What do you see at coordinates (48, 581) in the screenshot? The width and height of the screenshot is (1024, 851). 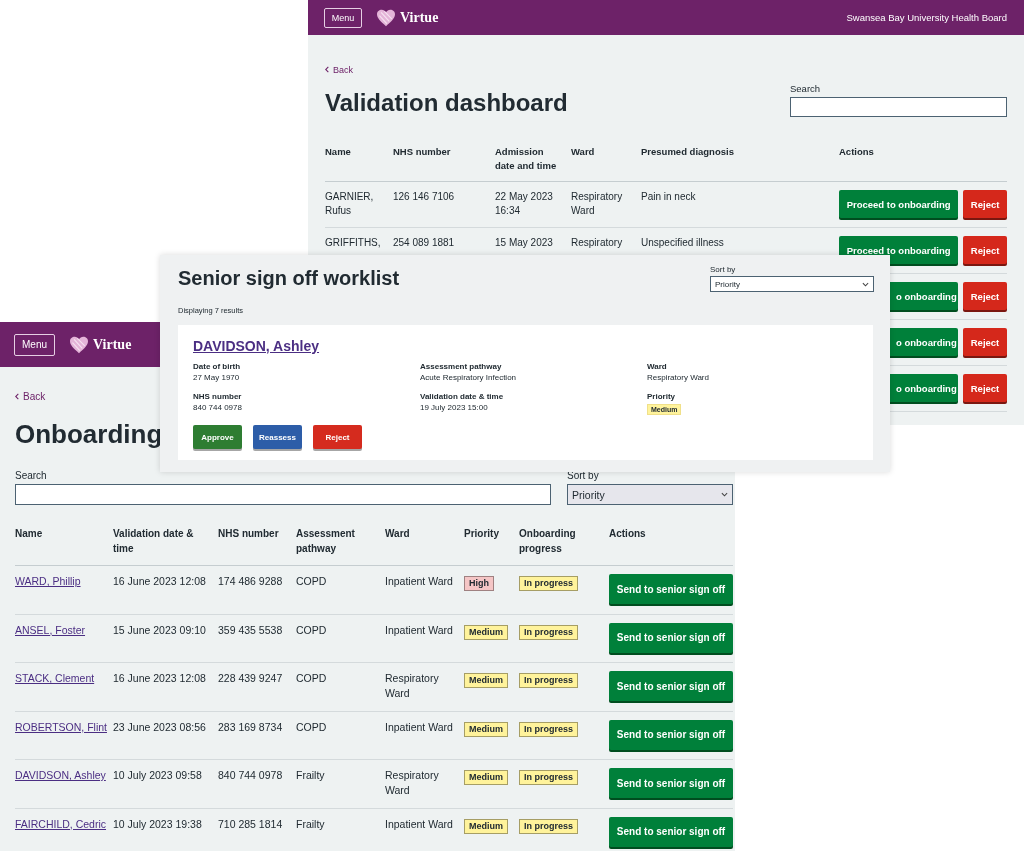 I see `patient-link: WARD, Phillip` at bounding box center [48, 581].